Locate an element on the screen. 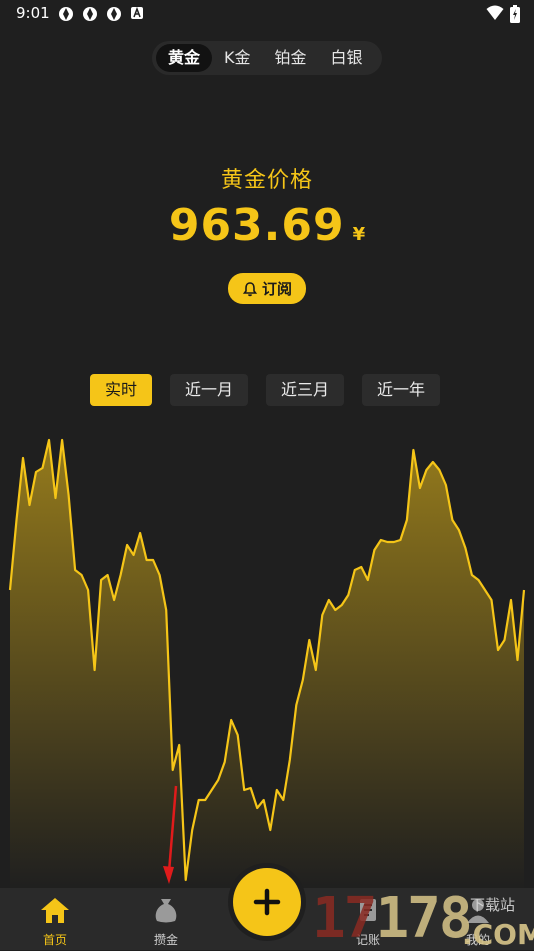 The height and width of the screenshot is (951, 534). app-notification-a-icon is located at coordinates (137, 12).